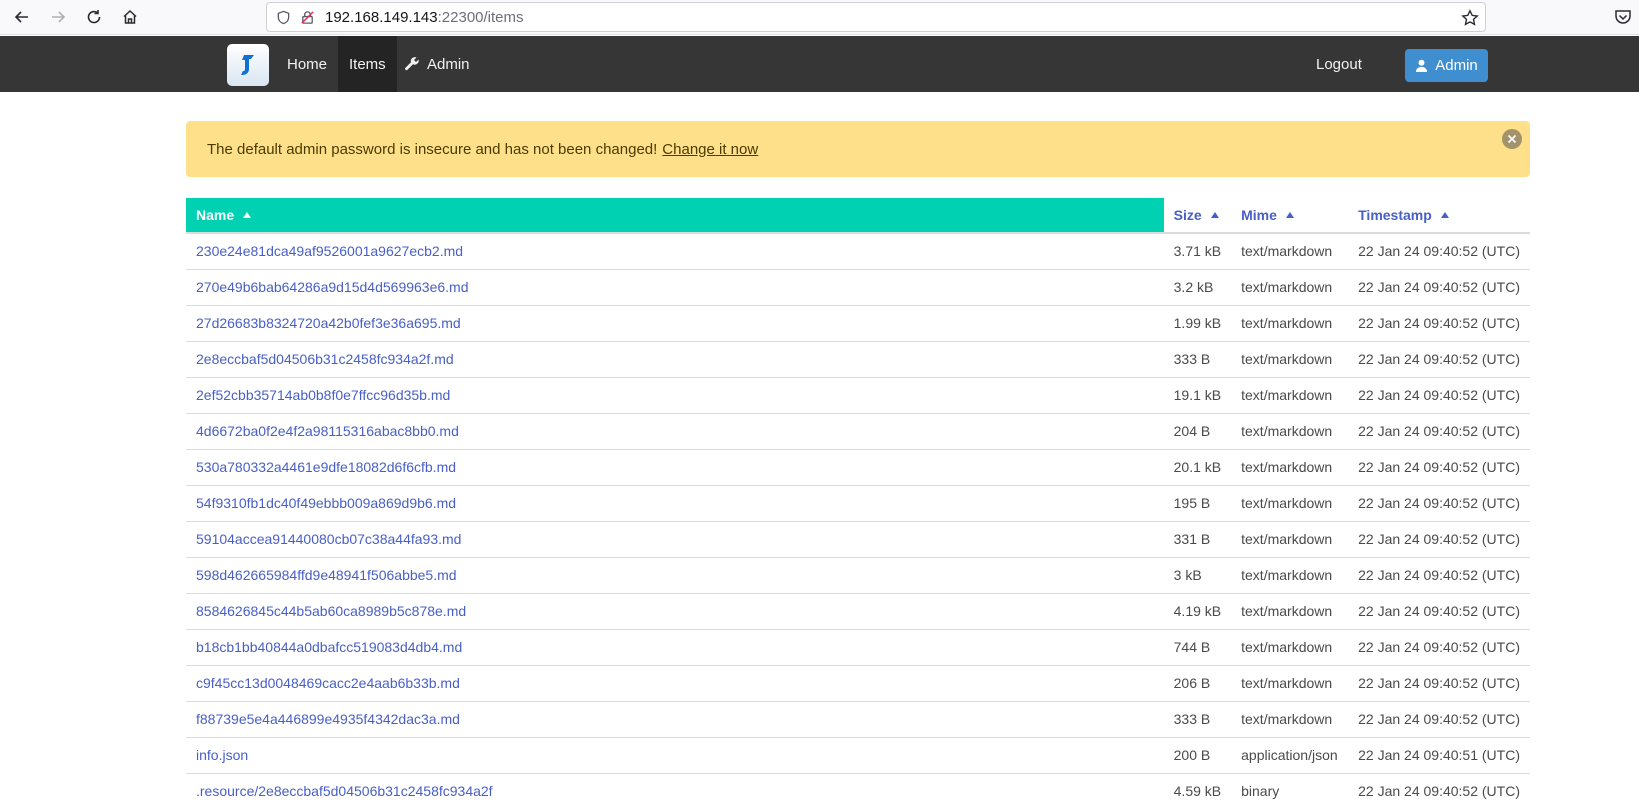  What do you see at coordinates (675, 216) in the screenshot?
I see `column-header-name: Name` at bounding box center [675, 216].